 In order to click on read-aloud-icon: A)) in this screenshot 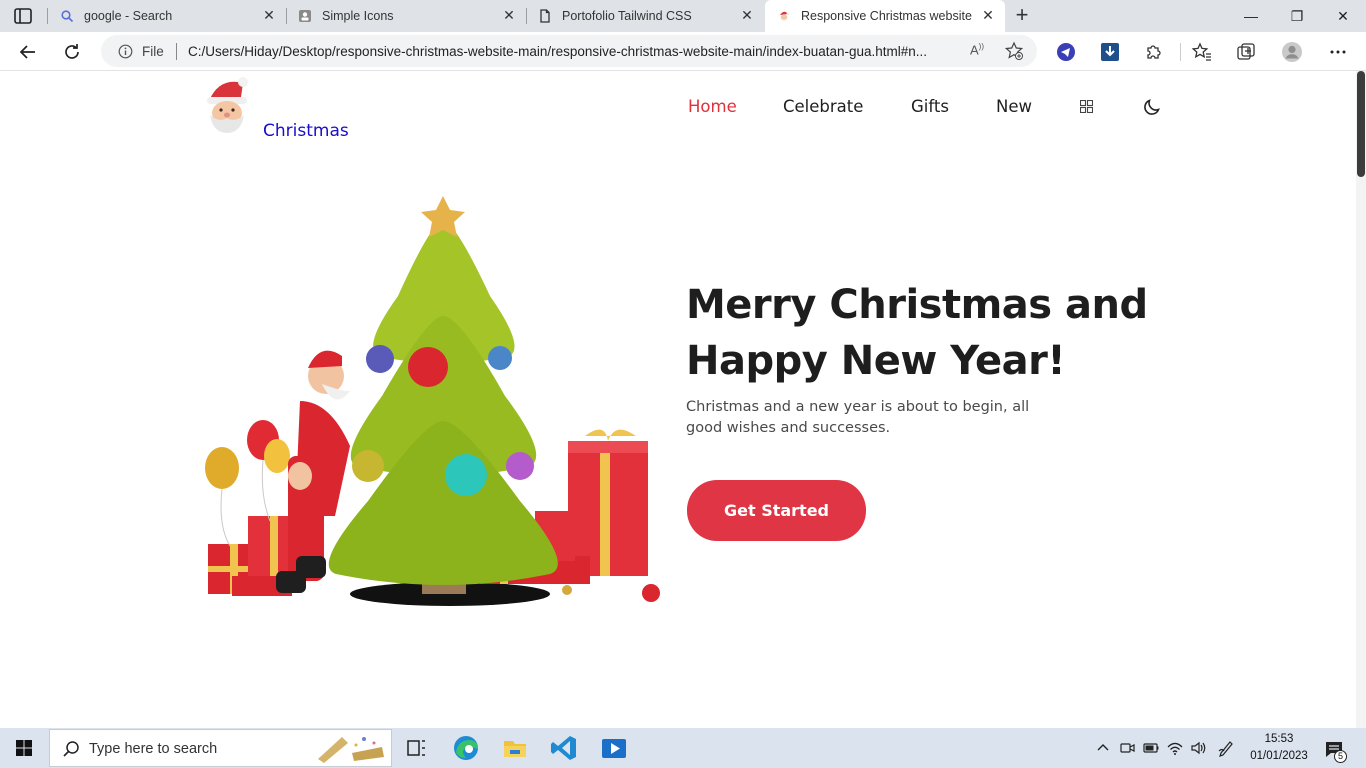, I will do `click(977, 49)`.